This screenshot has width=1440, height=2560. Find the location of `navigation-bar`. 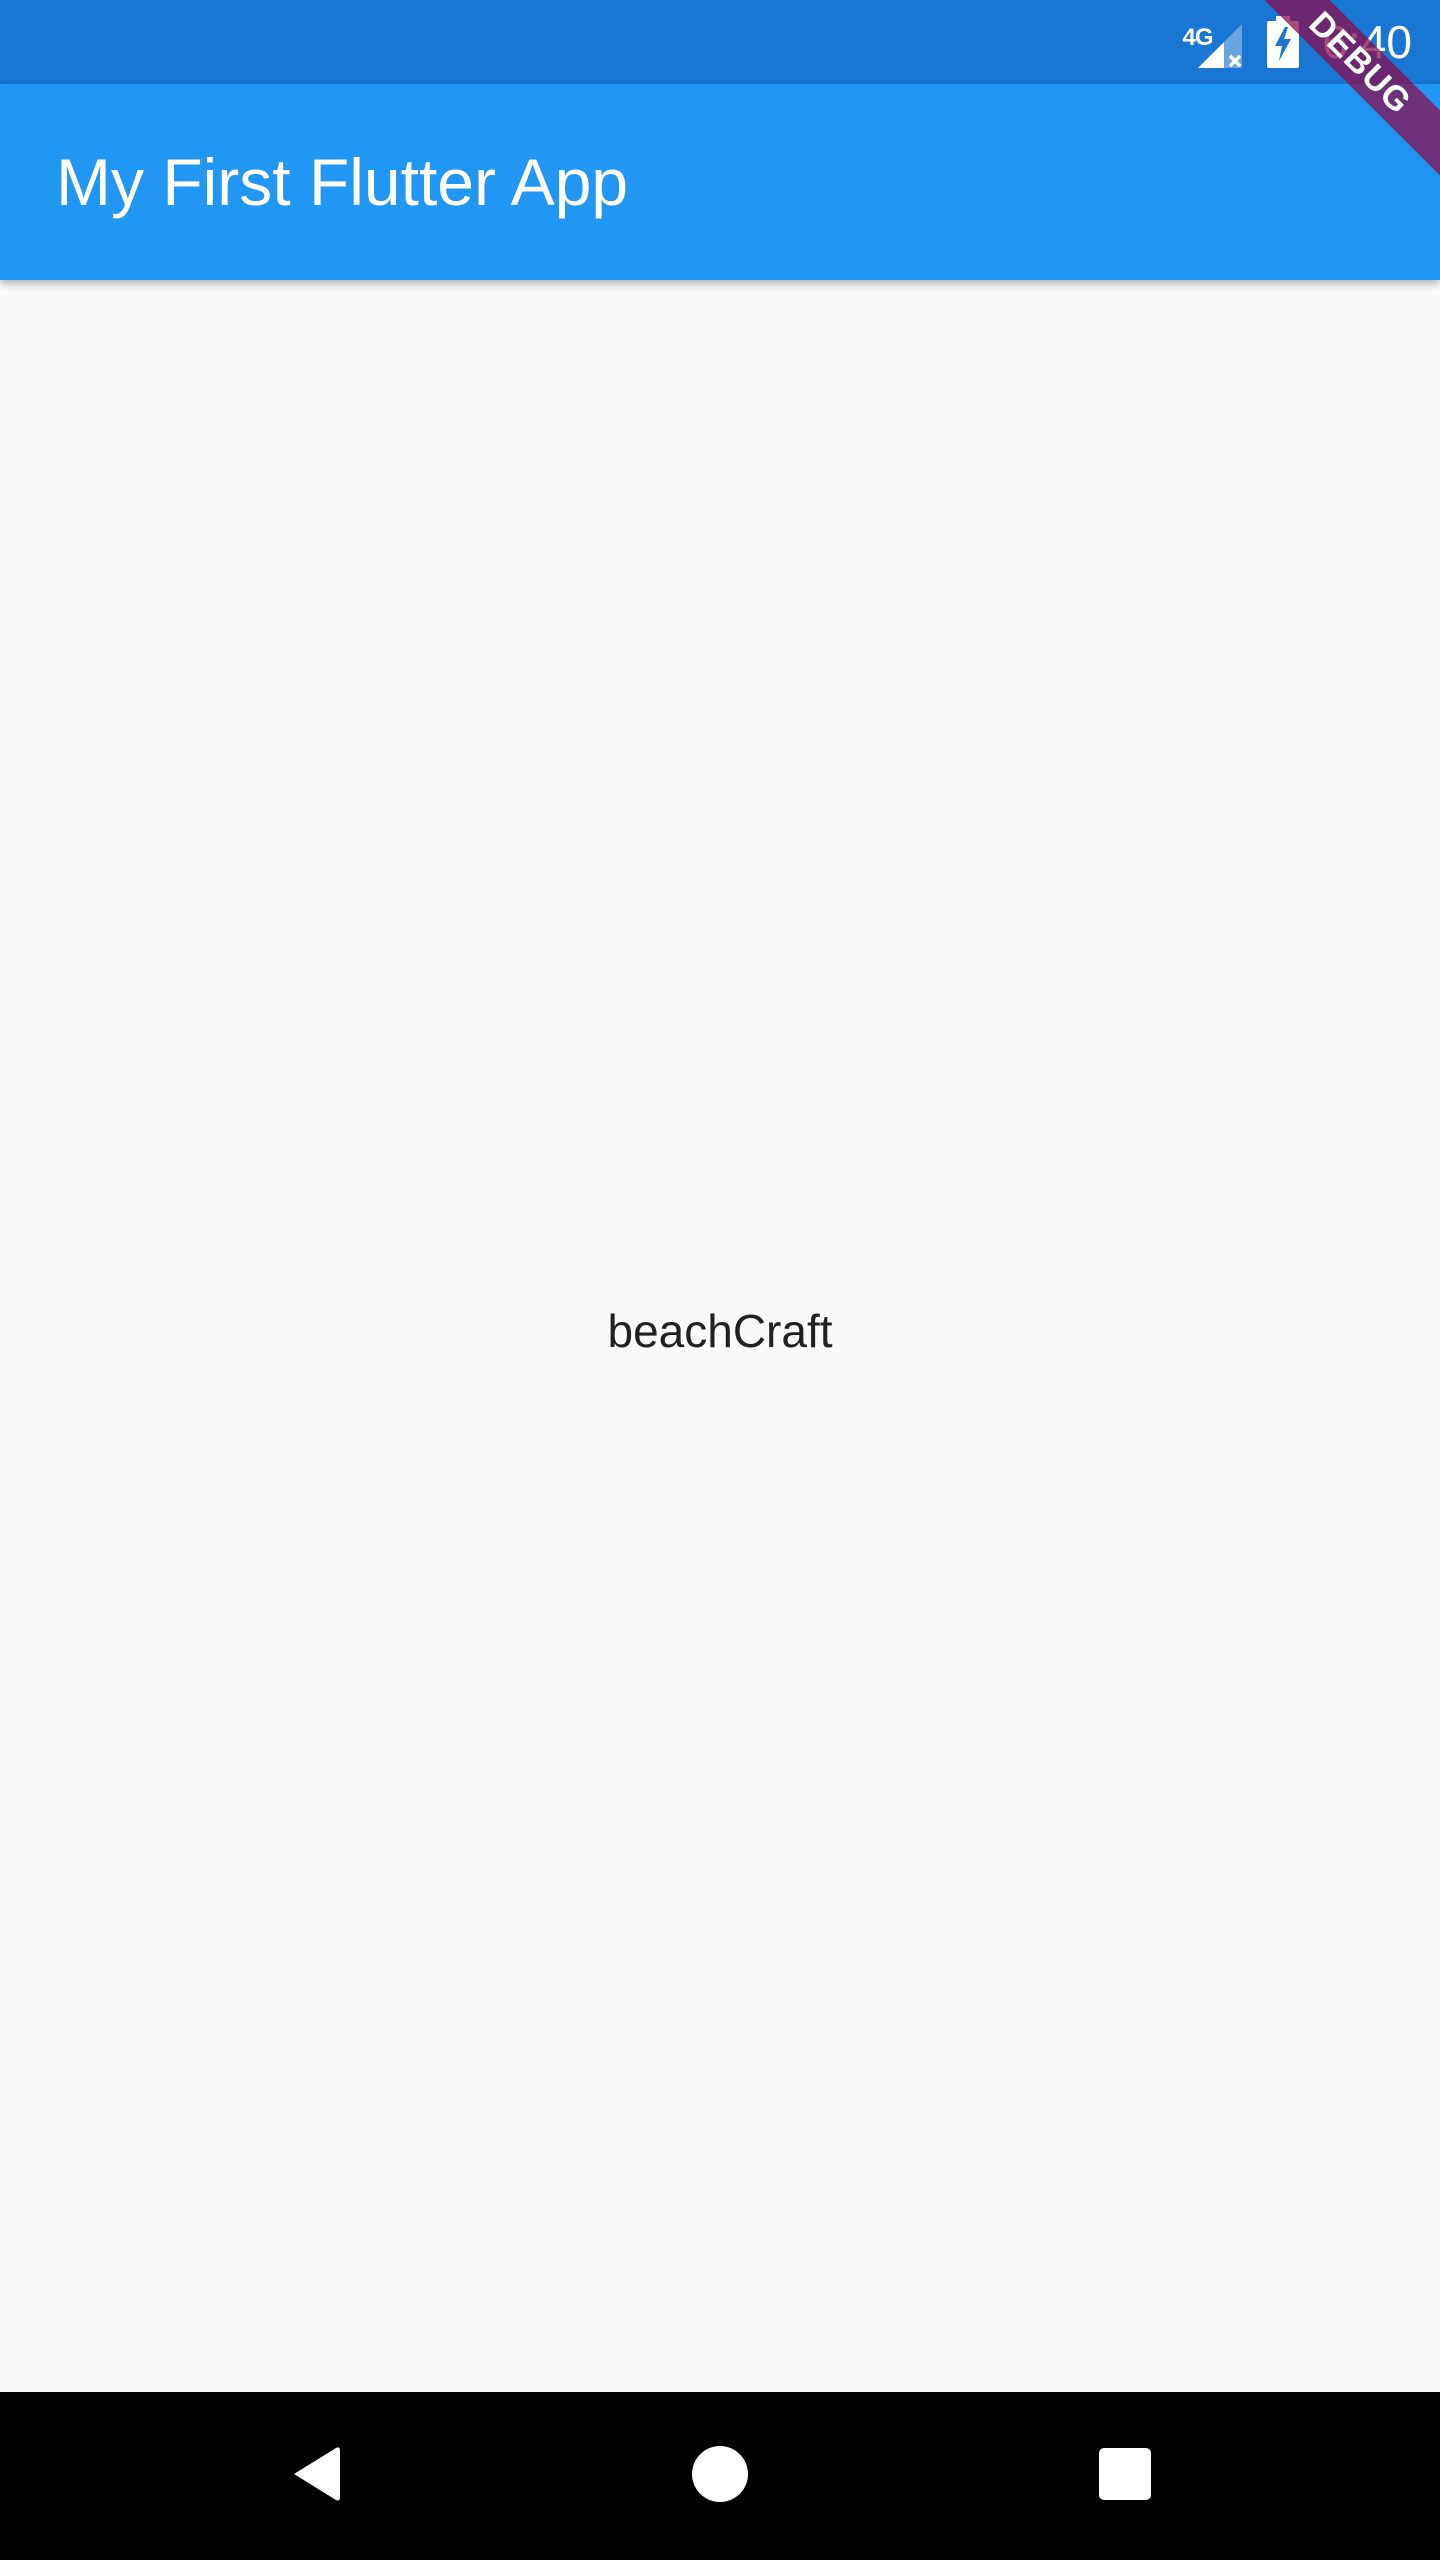

navigation-bar is located at coordinates (720, 2476).